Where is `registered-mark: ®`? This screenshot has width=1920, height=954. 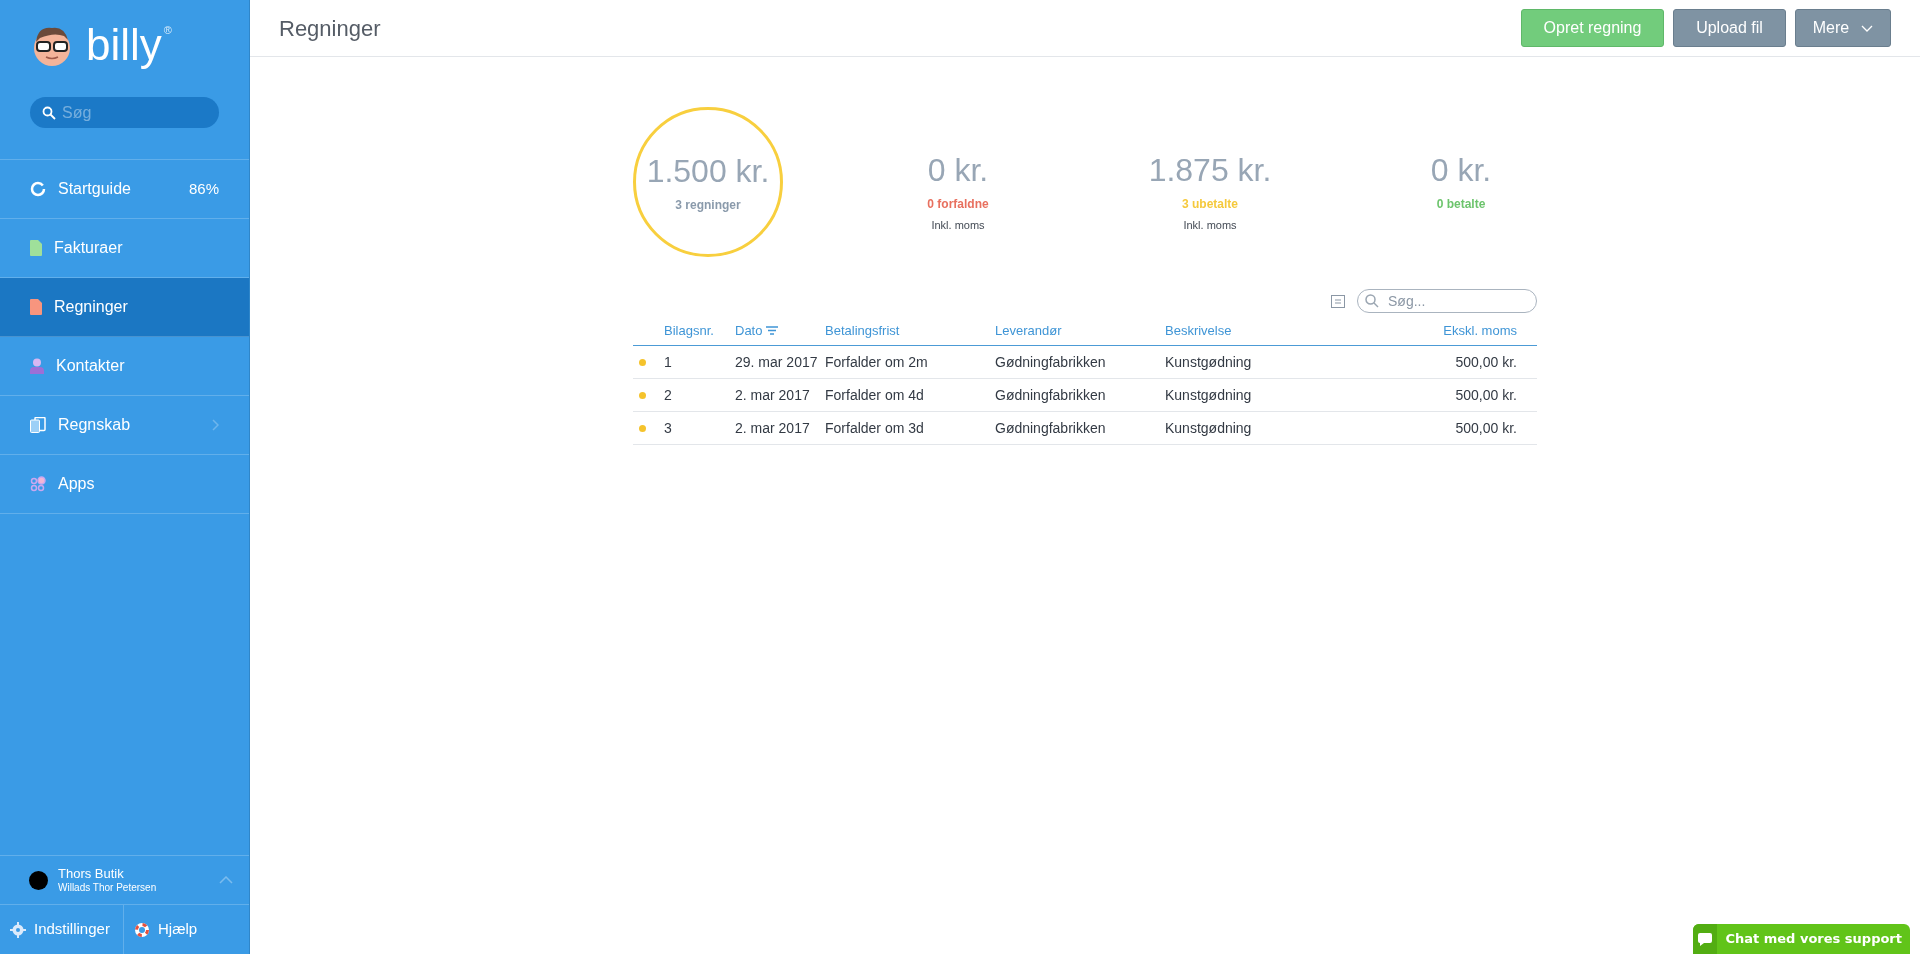
registered-mark: ® is located at coordinates (167, 30).